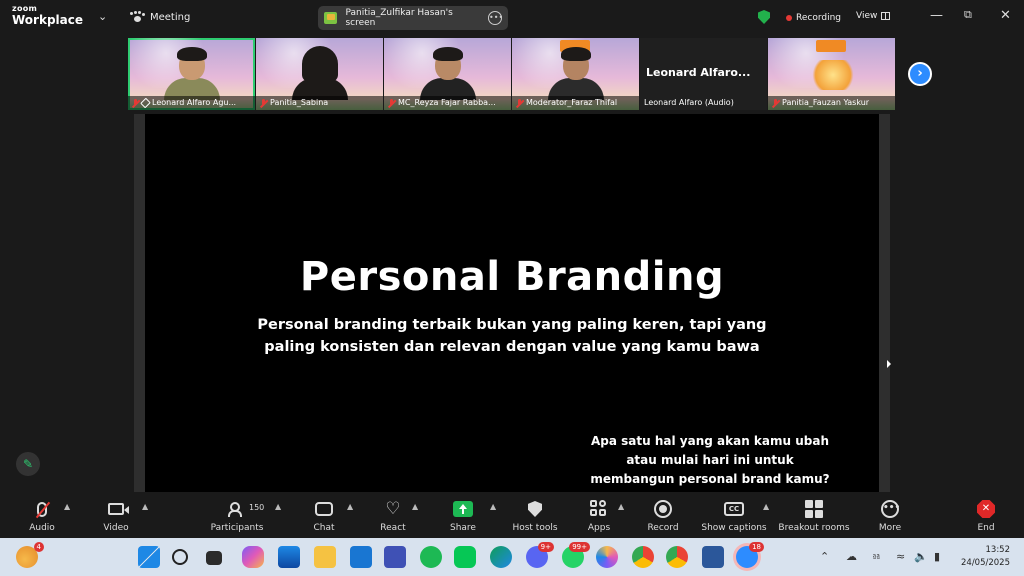 This screenshot has height=576, width=1024. What do you see at coordinates (890, 528) in the screenshot?
I see `more-label: More` at bounding box center [890, 528].